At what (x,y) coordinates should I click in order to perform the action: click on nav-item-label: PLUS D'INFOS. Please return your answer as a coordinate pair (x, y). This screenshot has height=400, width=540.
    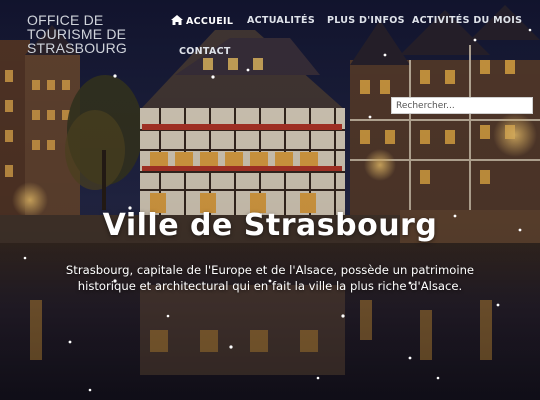
    Looking at the image, I should click on (366, 20).